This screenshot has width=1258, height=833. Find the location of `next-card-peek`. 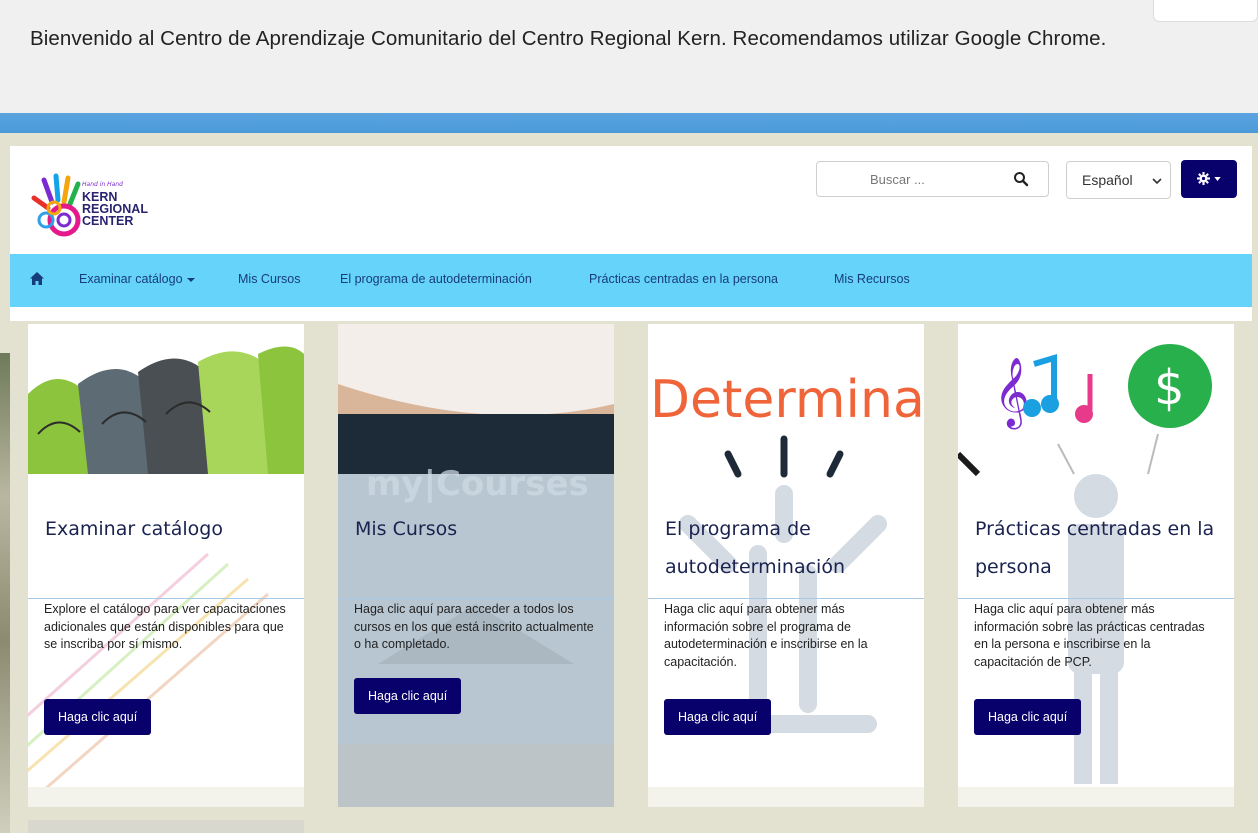

next-card-peek is located at coordinates (166, 826).